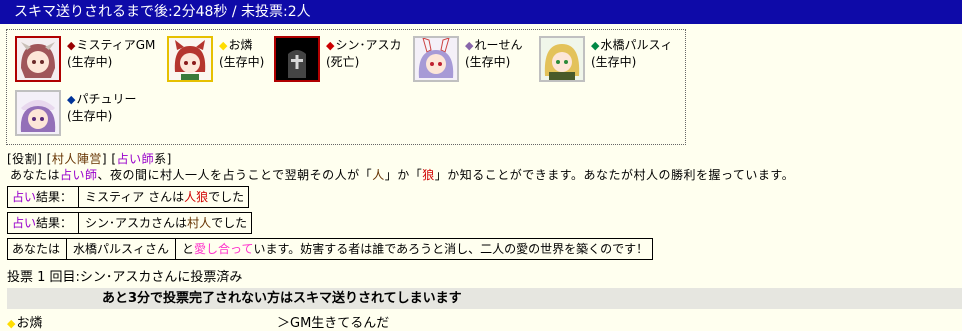 This screenshot has height=331, width=962. I want to click on role-bracket-text: 系], so click(163, 159).